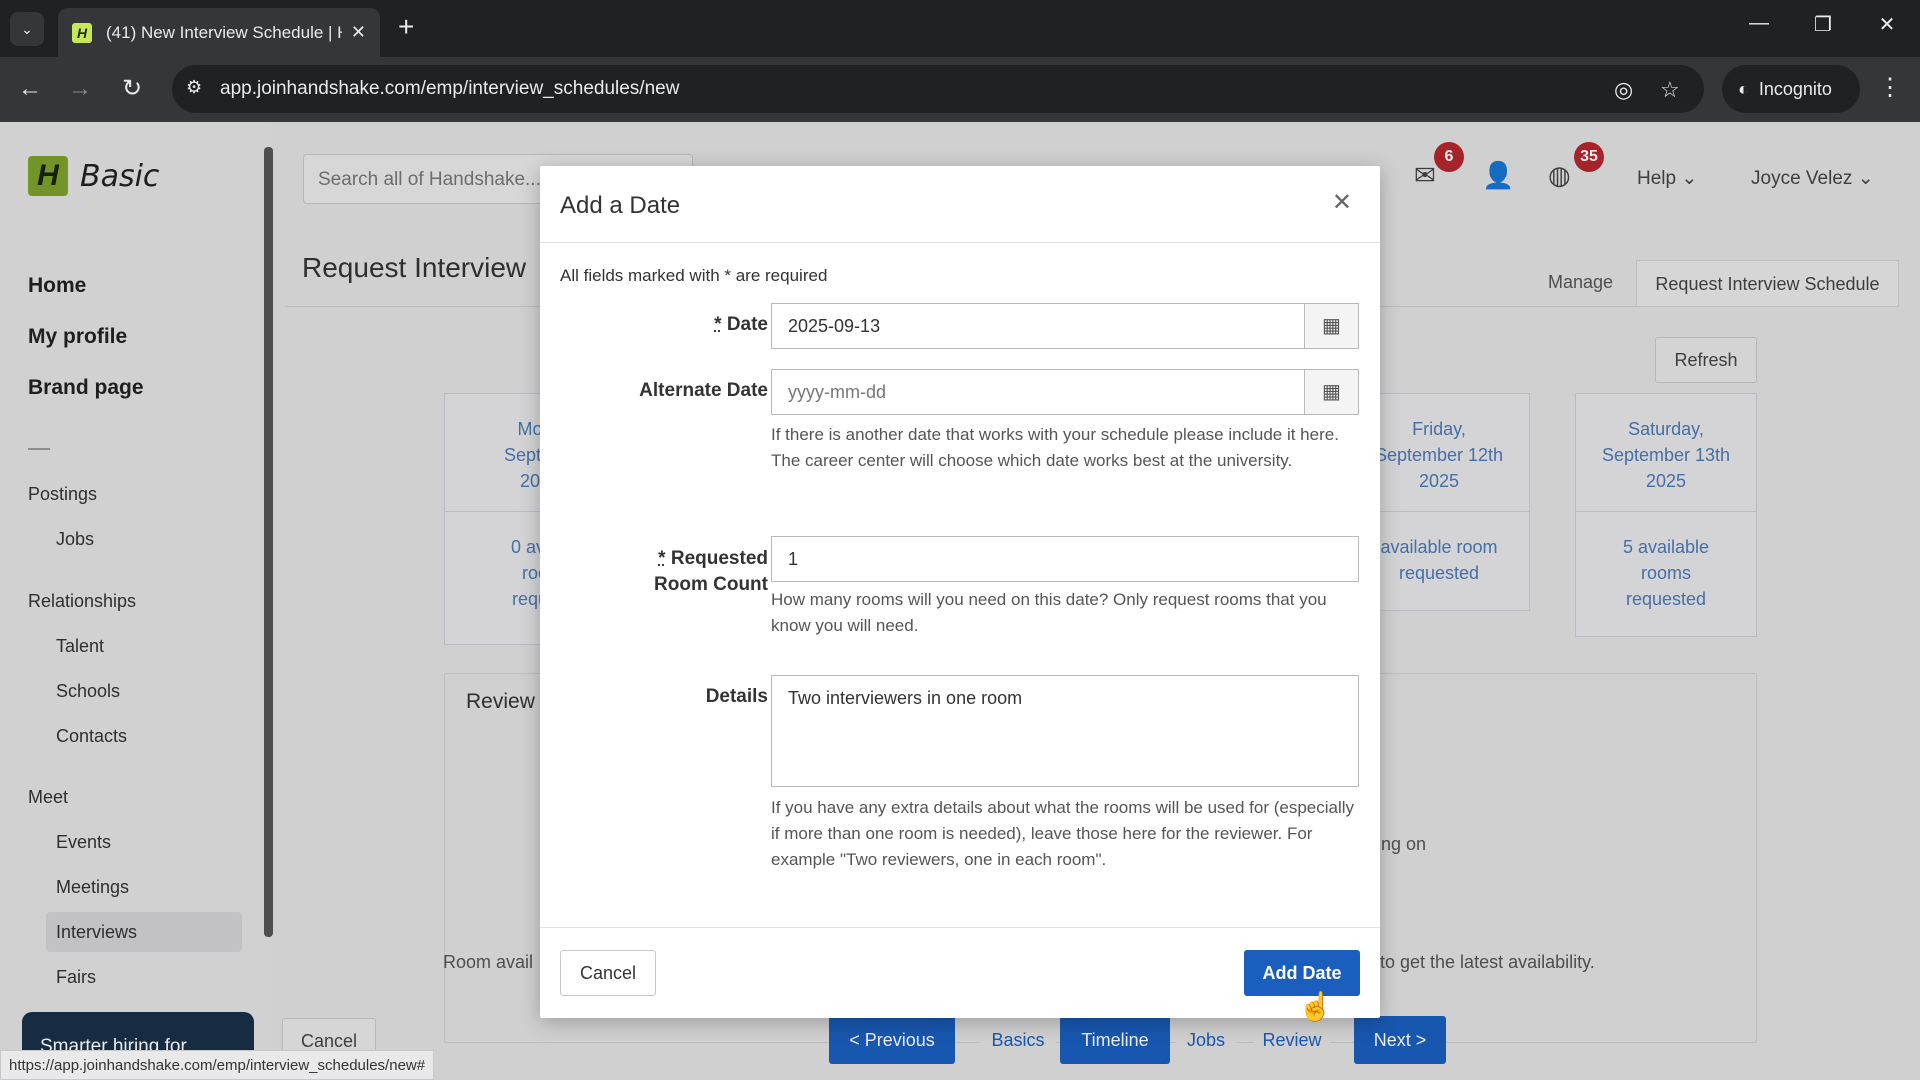  I want to click on modal-divider, so click(960, 242).